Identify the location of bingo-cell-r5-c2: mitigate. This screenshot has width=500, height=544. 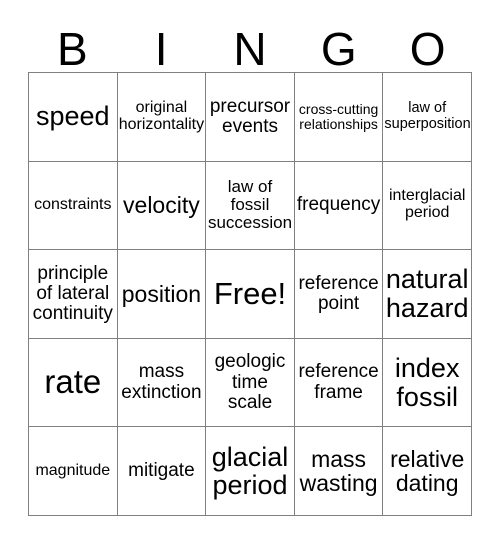
(162, 471).